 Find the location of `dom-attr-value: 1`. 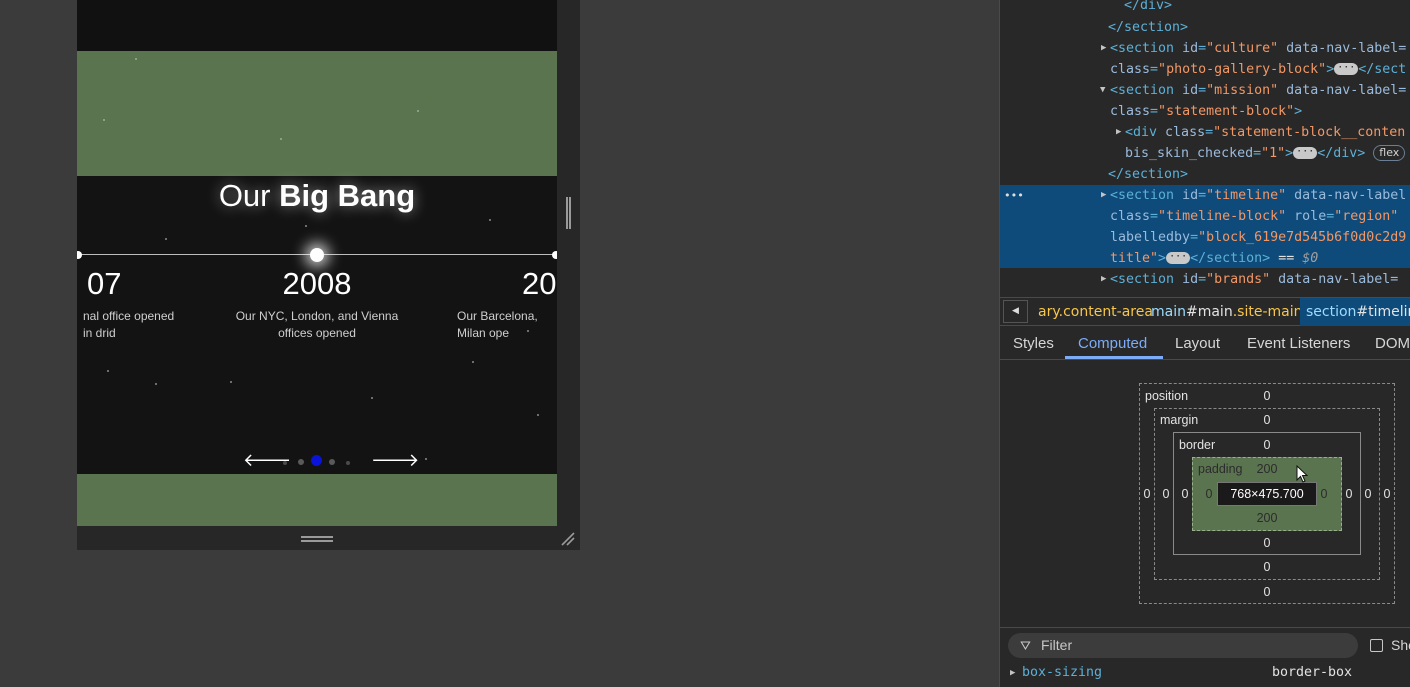

dom-attr-value: 1 is located at coordinates (1273, 153).